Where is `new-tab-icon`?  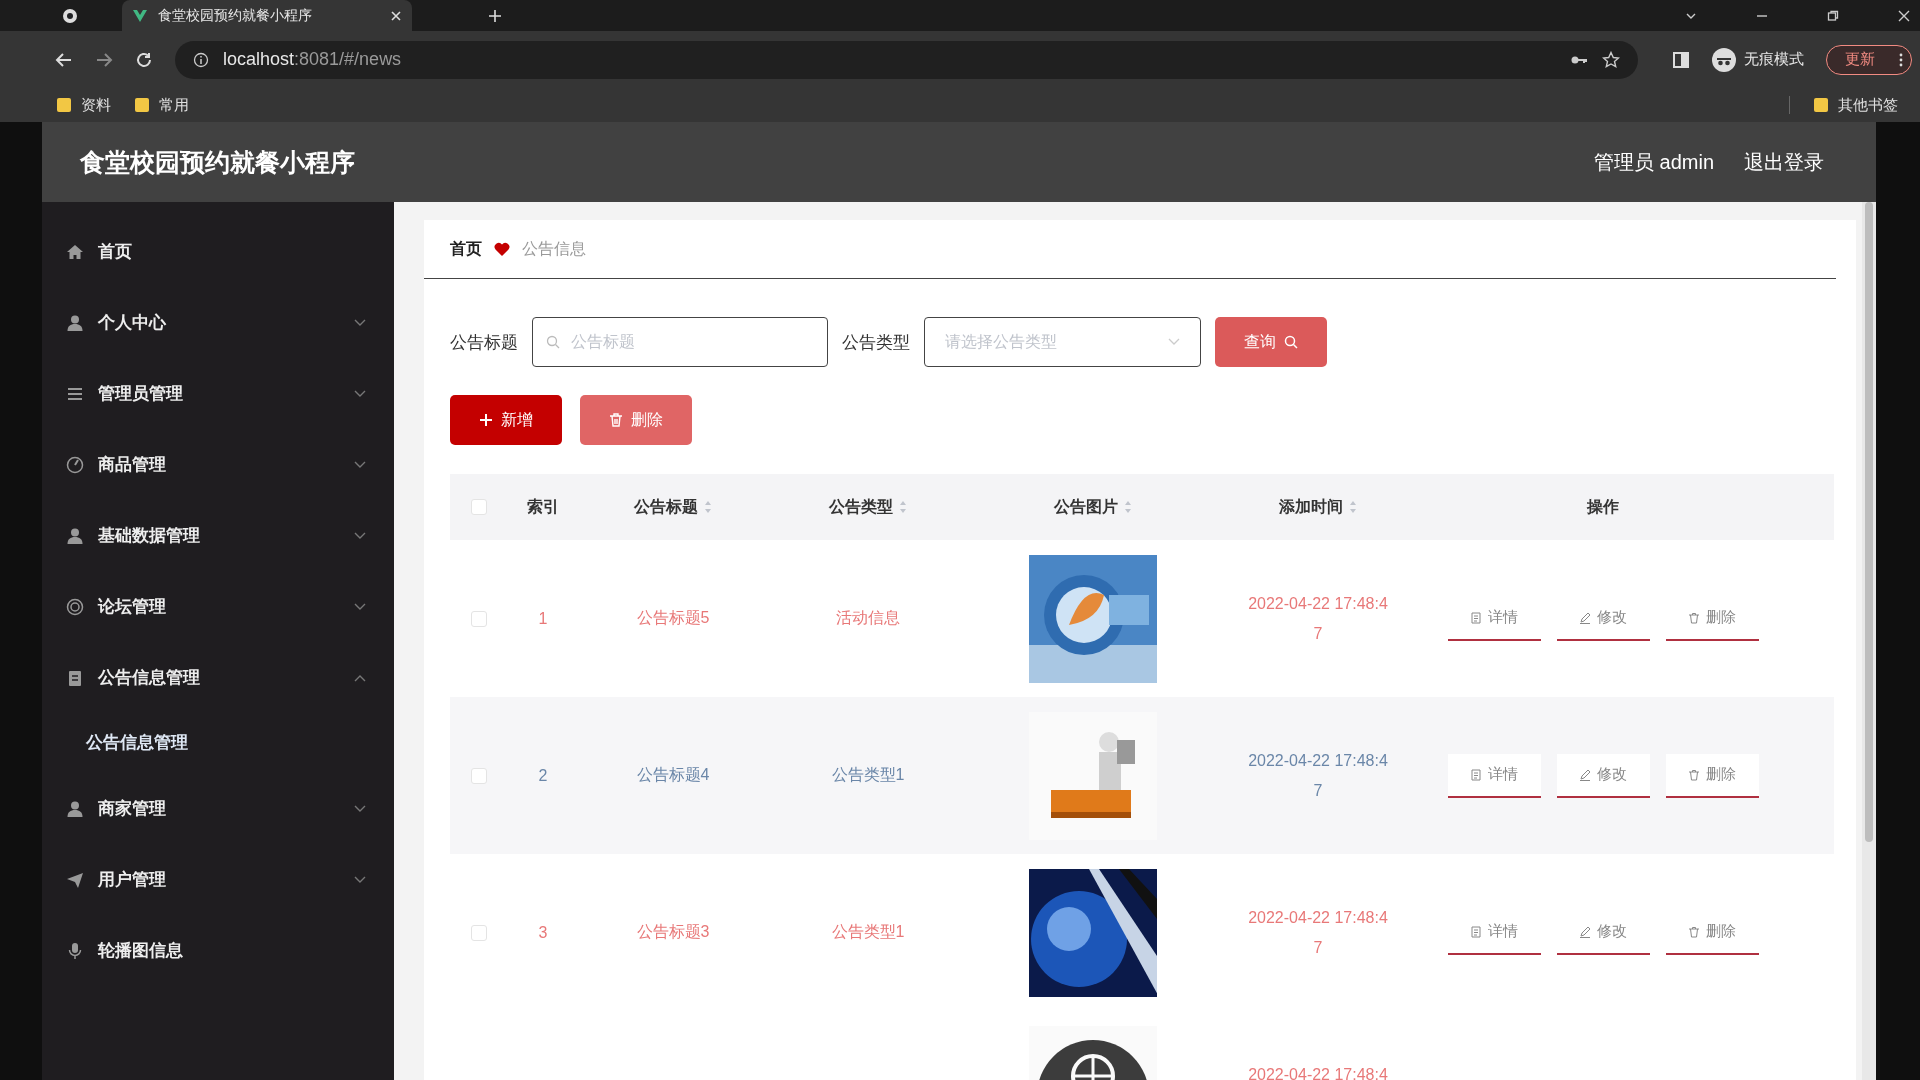
new-tab-icon is located at coordinates (495, 15).